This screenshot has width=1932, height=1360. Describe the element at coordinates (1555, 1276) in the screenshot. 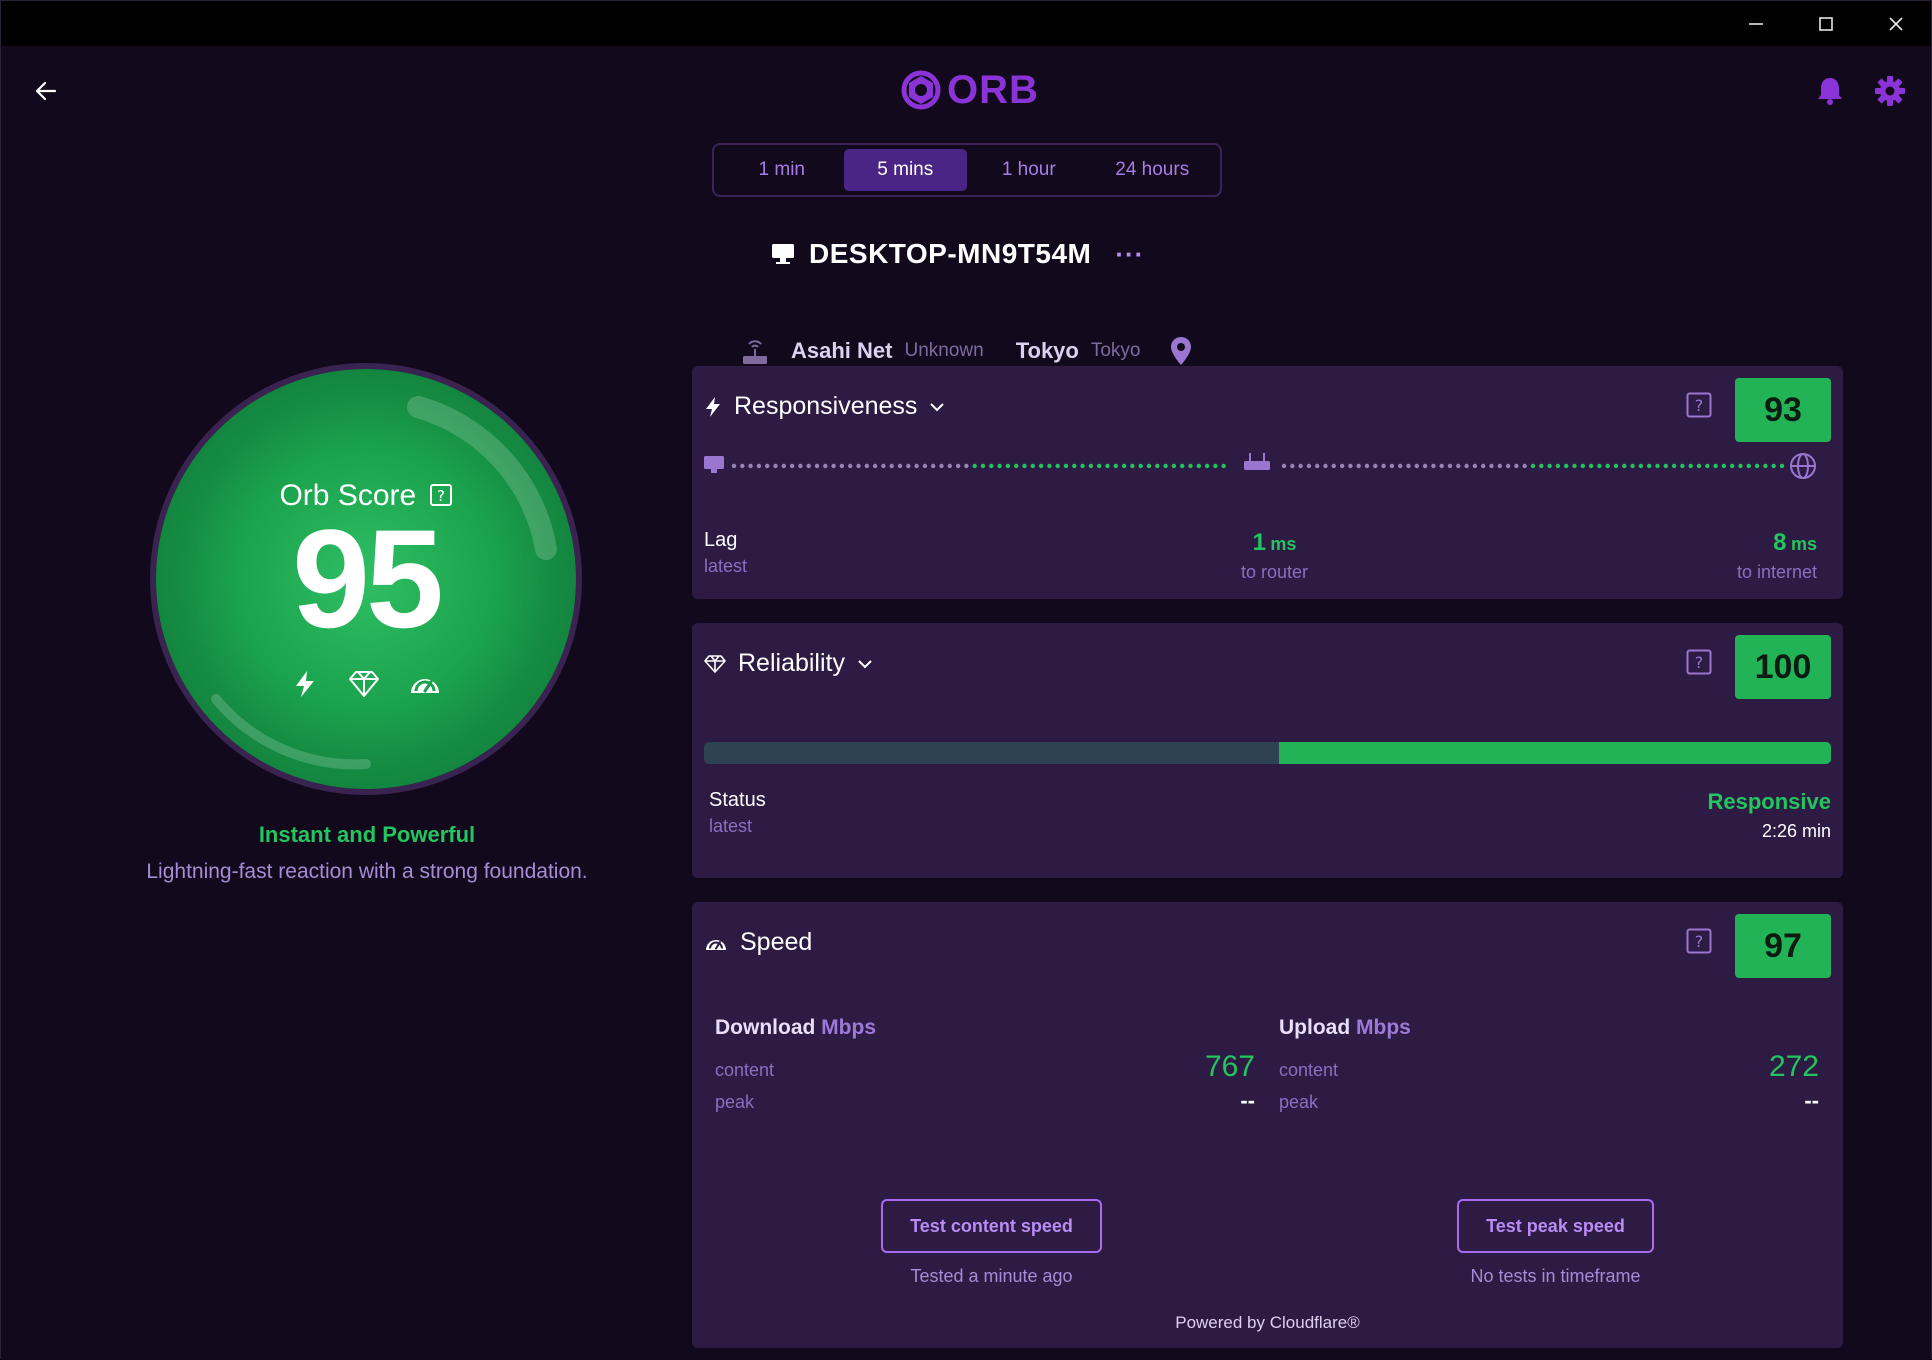

I see `test-peak-note: No tests in timeframe` at that location.